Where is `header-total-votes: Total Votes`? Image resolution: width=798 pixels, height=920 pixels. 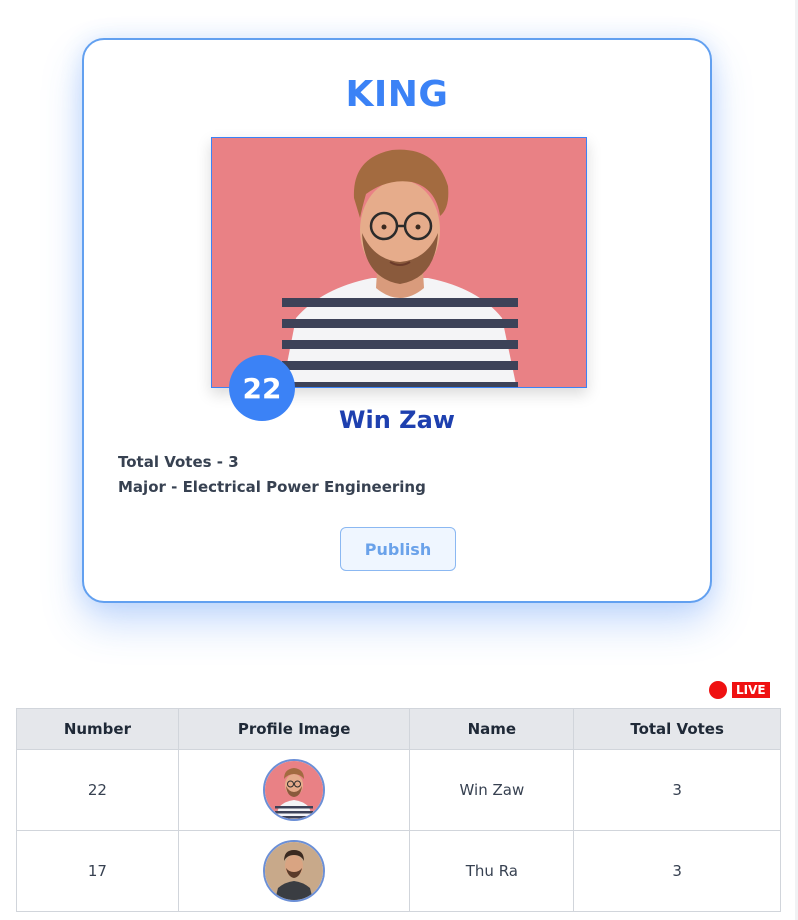
header-total-votes: Total Votes is located at coordinates (677, 729).